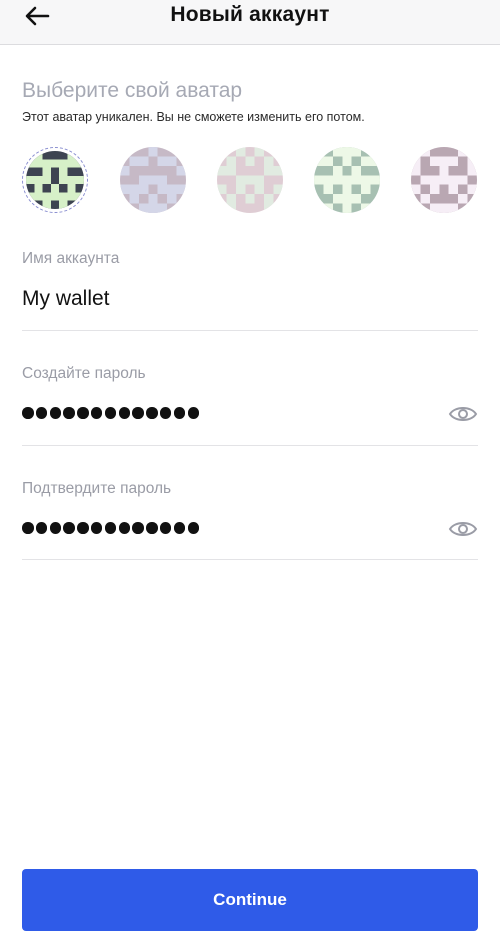 This screenshot has height=934, width=500. Describe the element at coordinates (132, 90) in the screenshot. I see `avatar-section-title: Выберите свой аватар` at that location.